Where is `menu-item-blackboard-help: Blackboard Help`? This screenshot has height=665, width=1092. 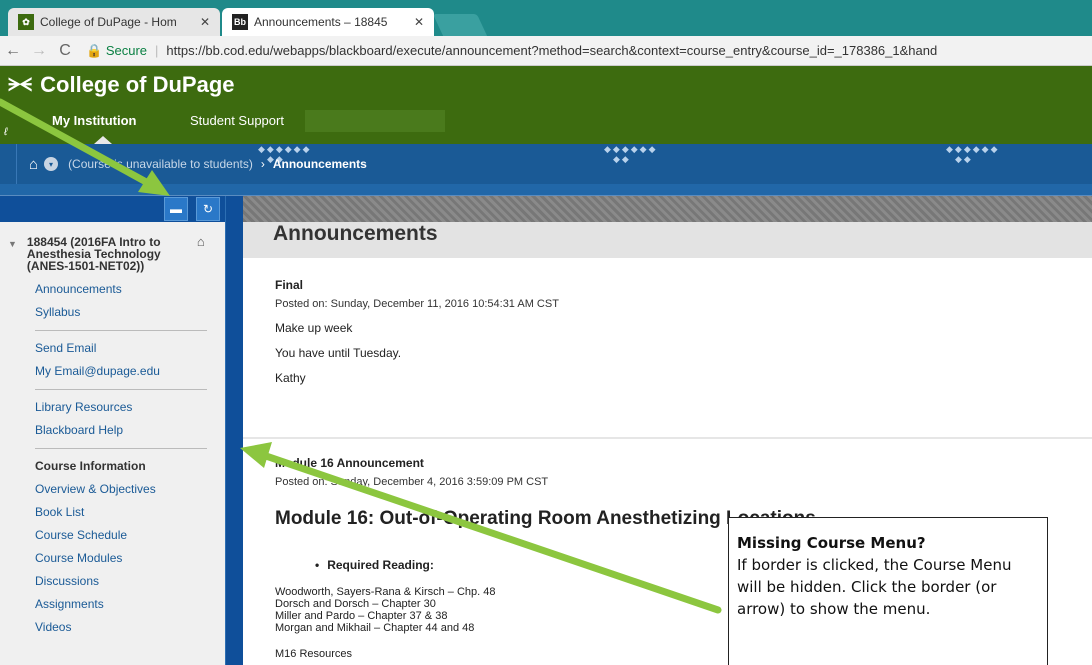
menu-item-blackboard-help: Blackboard Help is located at coordinates (130, 430).